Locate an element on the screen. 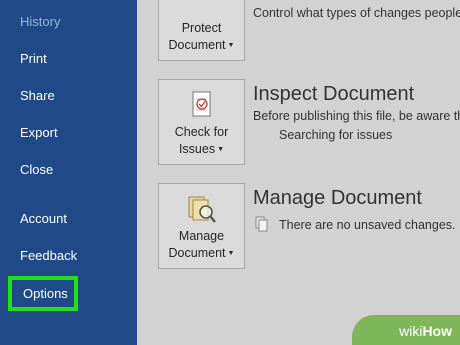 This screenshot has width=460, height=345. protect-button-line1: Protect is located at coordinates (201, 28).